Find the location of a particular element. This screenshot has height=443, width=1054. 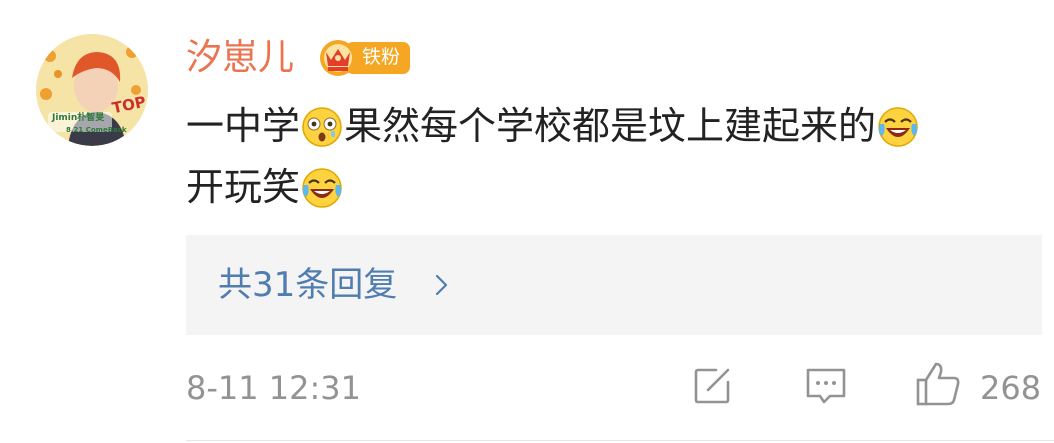

comment-icon is located at coordinates (826, 386).